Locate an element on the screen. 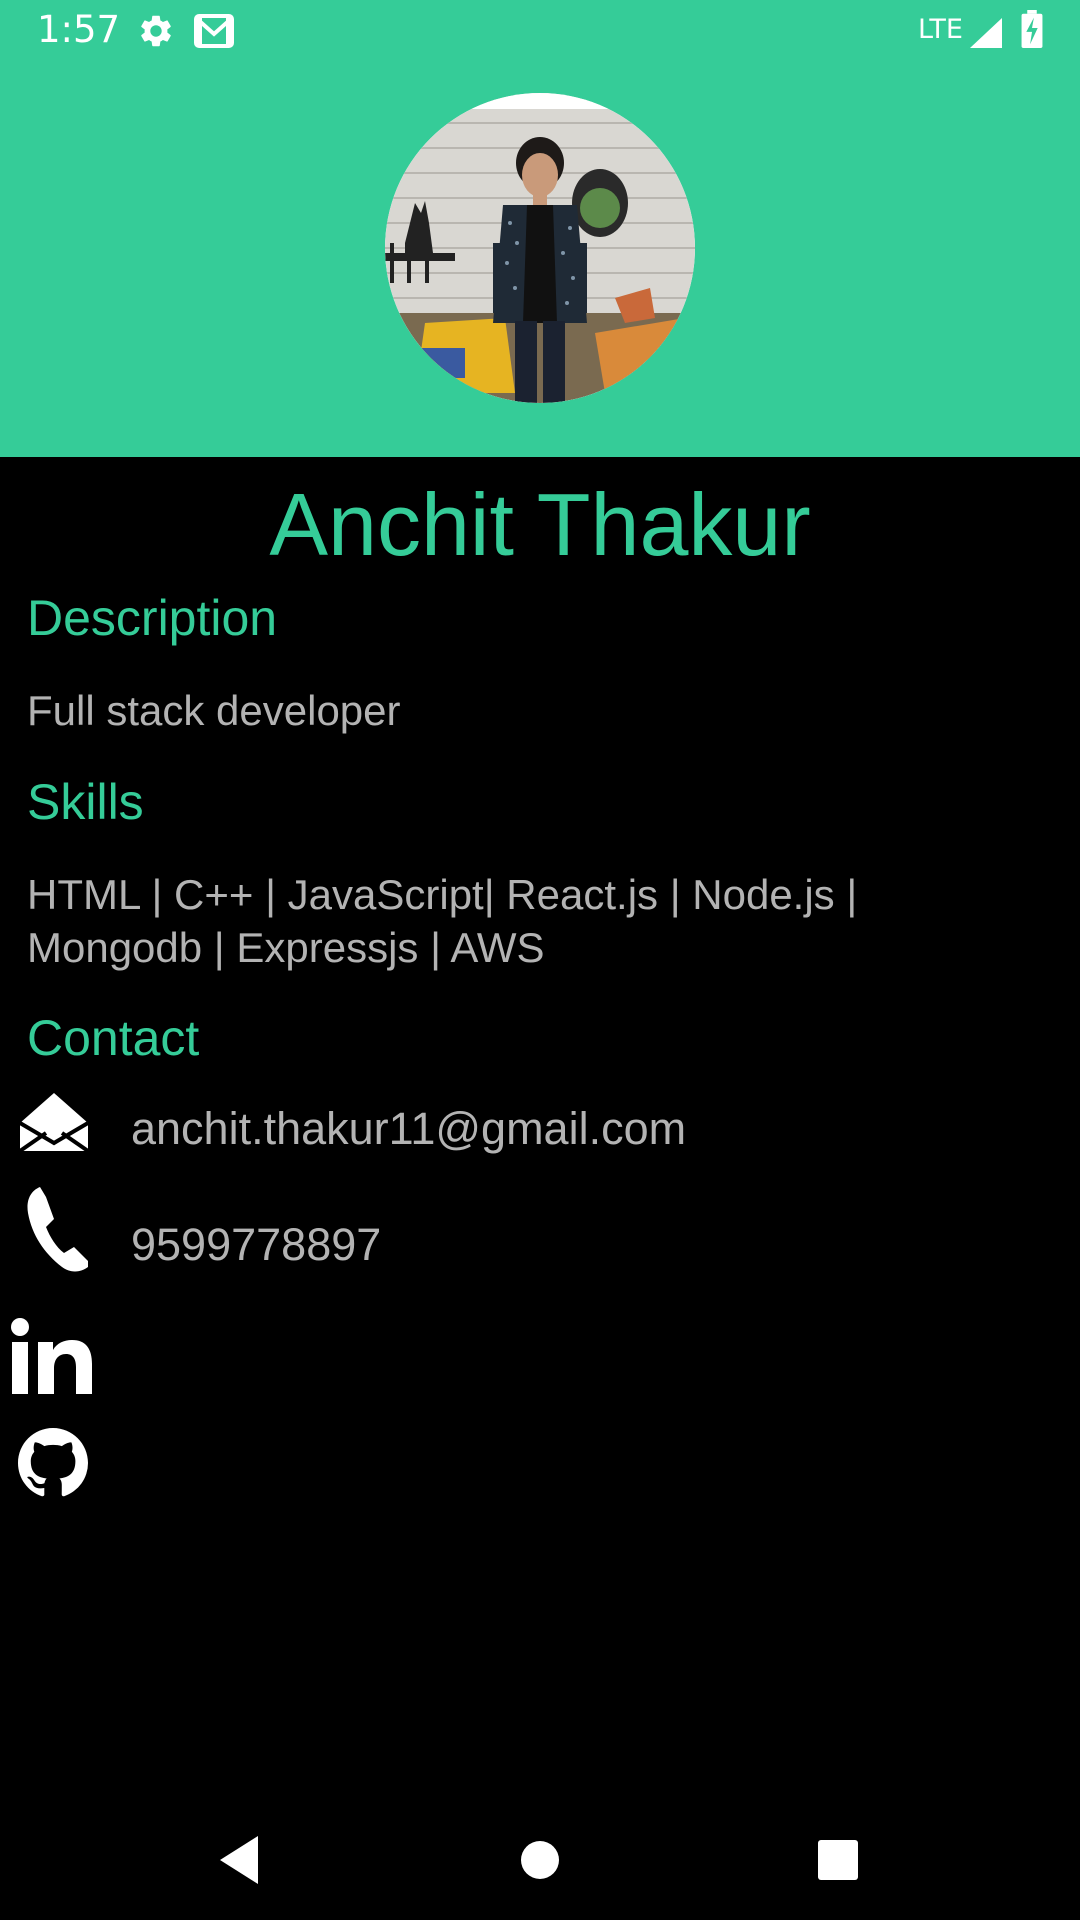  network-type: LTE is located at coordinates (940, 29).